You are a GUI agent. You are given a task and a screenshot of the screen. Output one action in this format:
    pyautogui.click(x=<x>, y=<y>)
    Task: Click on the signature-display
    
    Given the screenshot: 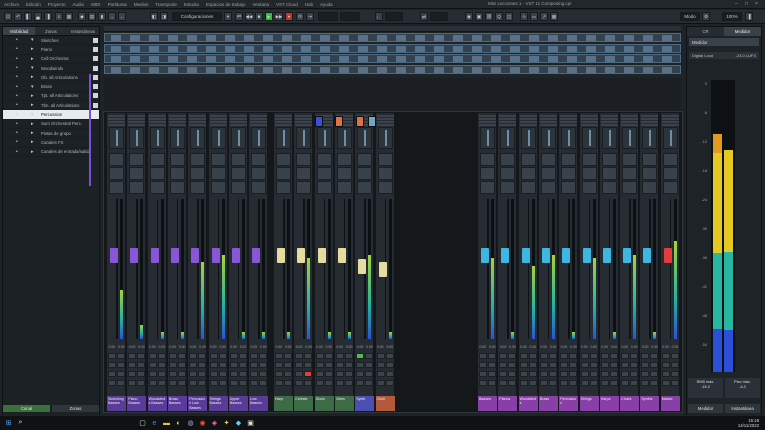 What is the action you would take?
    pyautogui.click(x=439, y=16)
    